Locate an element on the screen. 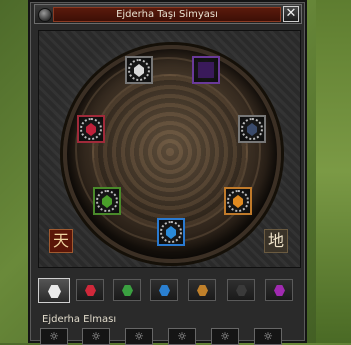  title-bar: Ejderha Taşı Simyası ✕ is located at coordinates (168, 14).